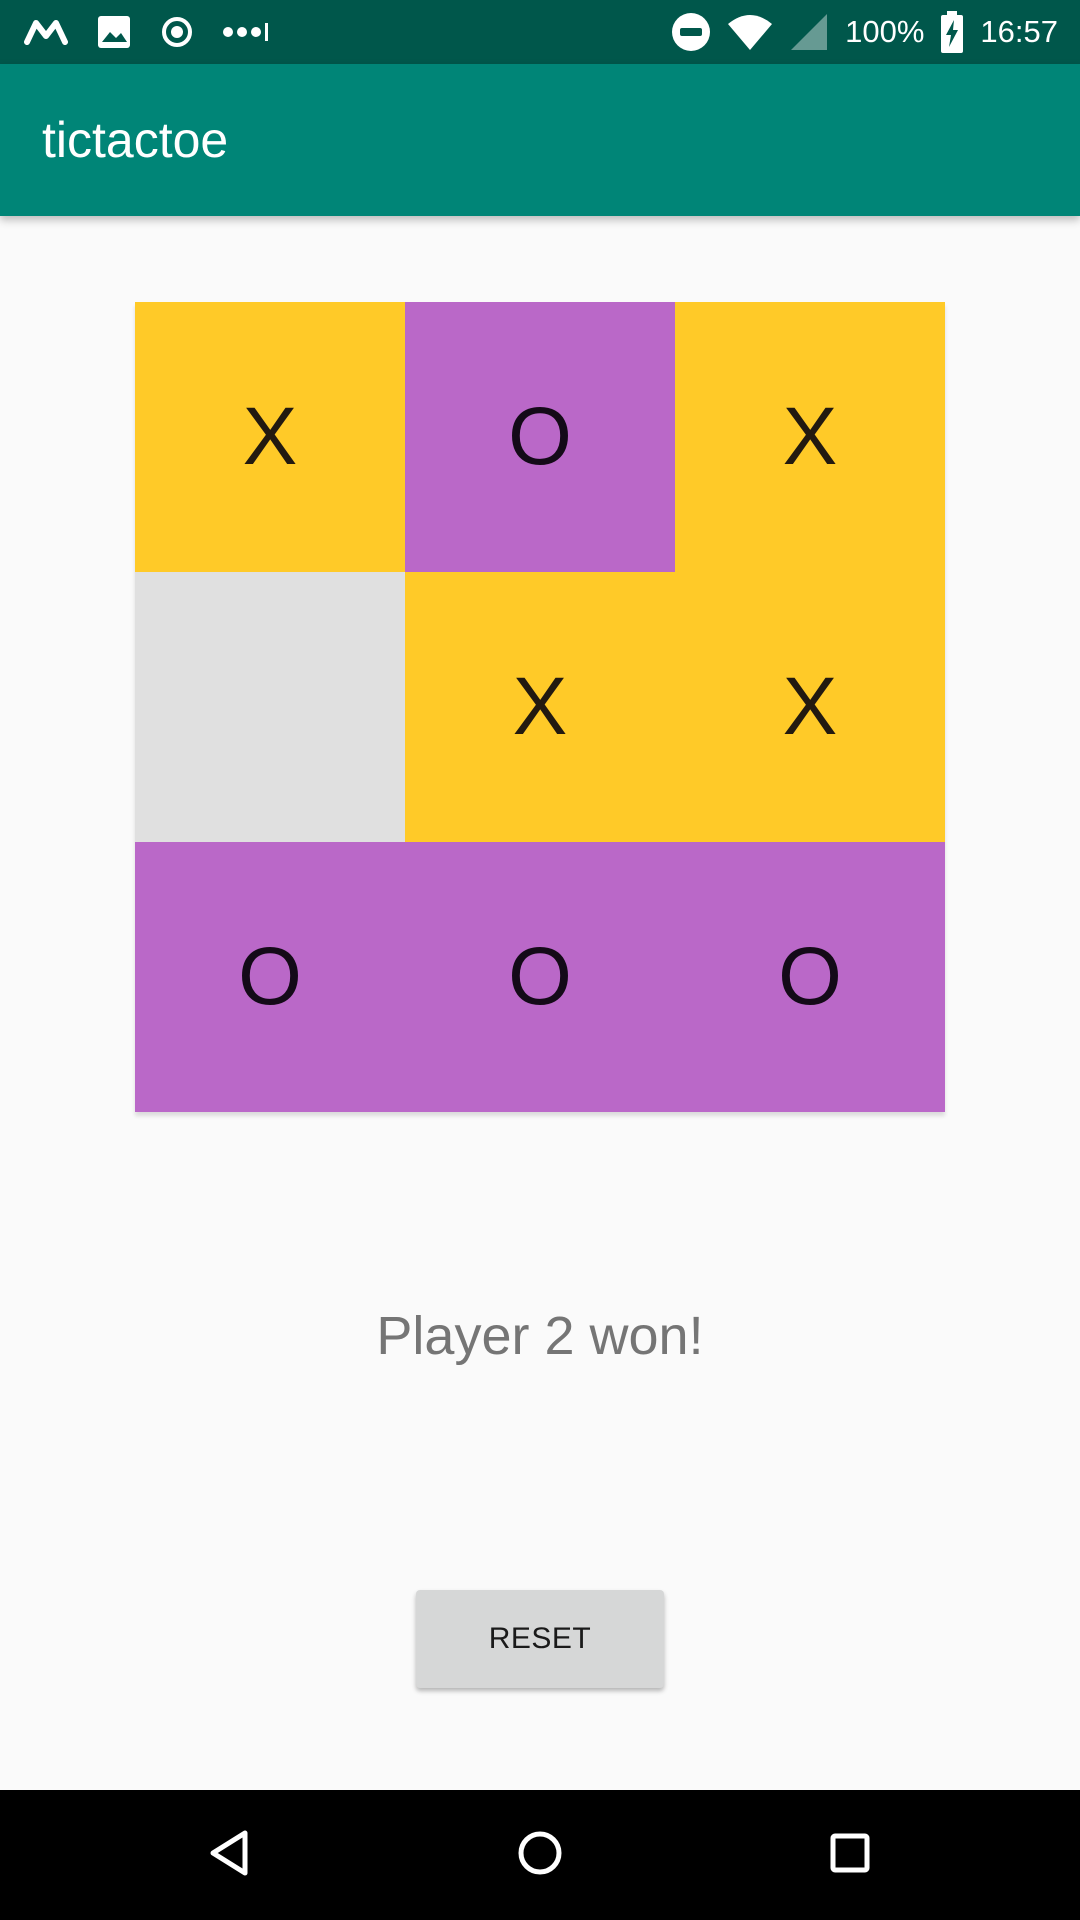  I want to click on board-cell-5: X, so click(810, 707).